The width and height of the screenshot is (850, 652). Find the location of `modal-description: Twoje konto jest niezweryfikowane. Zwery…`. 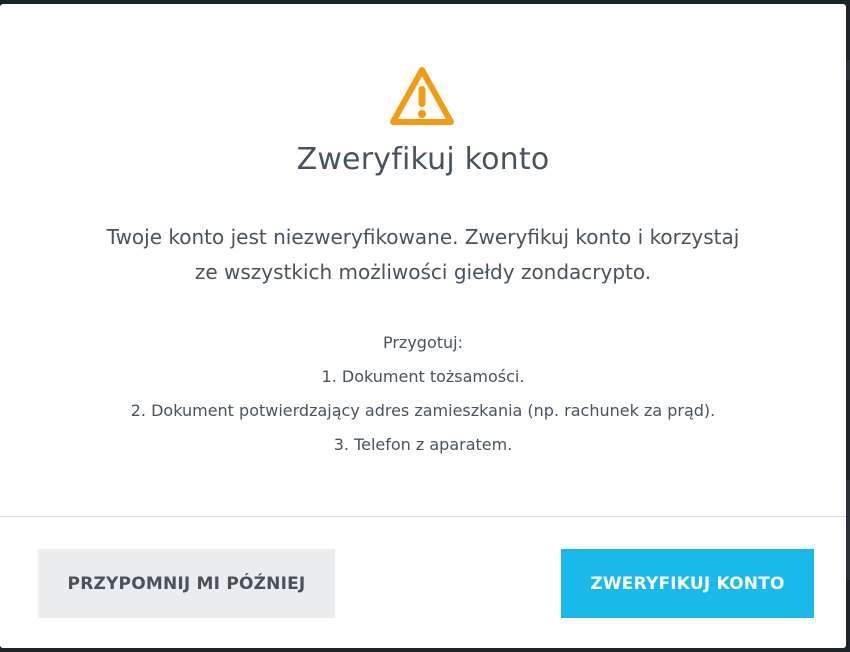

modal-description: Twoje konto jest niezweryfikowane. Zwery… is located at coordinates (423, 255).